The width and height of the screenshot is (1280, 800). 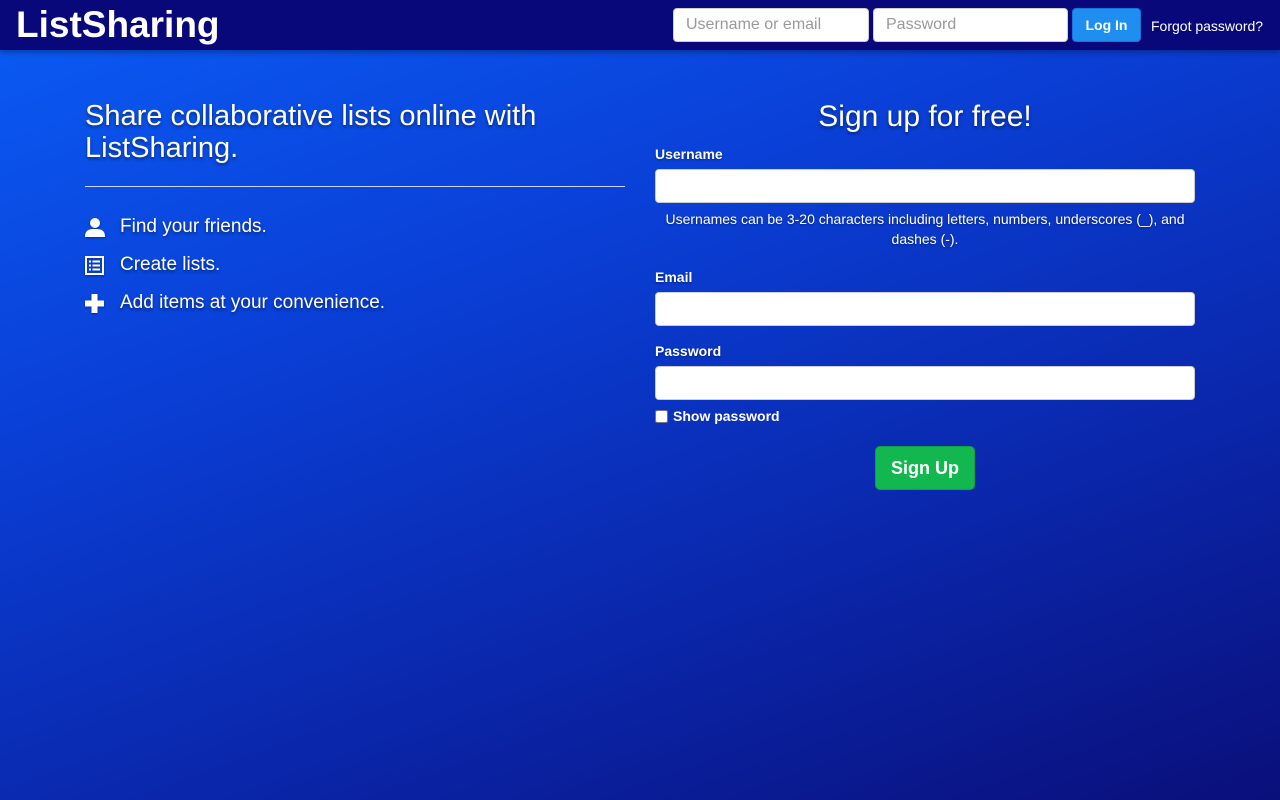 What do you see at coordinates (193, 226) in the screenshot?
I see `feature-label: Find your friends.` at bounding box center [193, 226].